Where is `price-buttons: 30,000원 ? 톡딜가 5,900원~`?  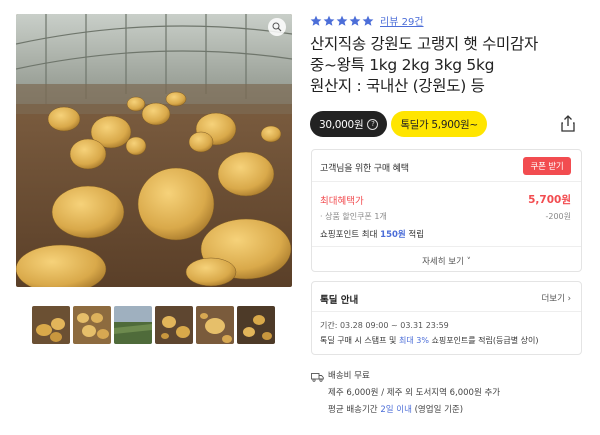 price-buttons: 30,000원 ? 톡딜가 5,900원~ is located at coordinates (398, 124).